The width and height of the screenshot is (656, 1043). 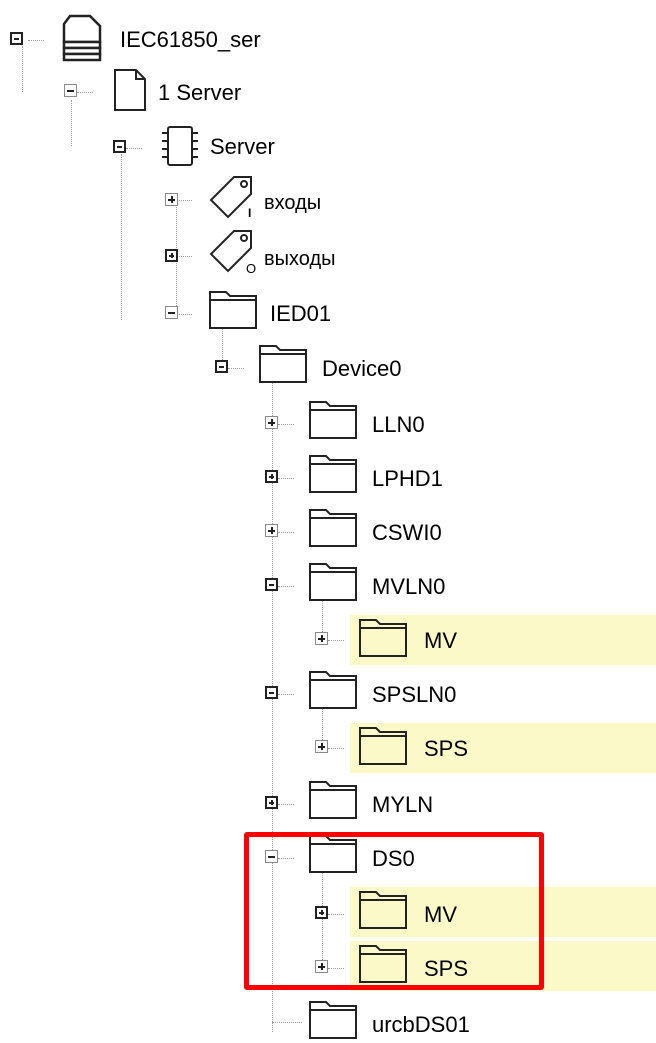 What do you see at coordinates (242, 146) in the screenshot?
I see `node-label: Server` at bounding box center [242, 146].